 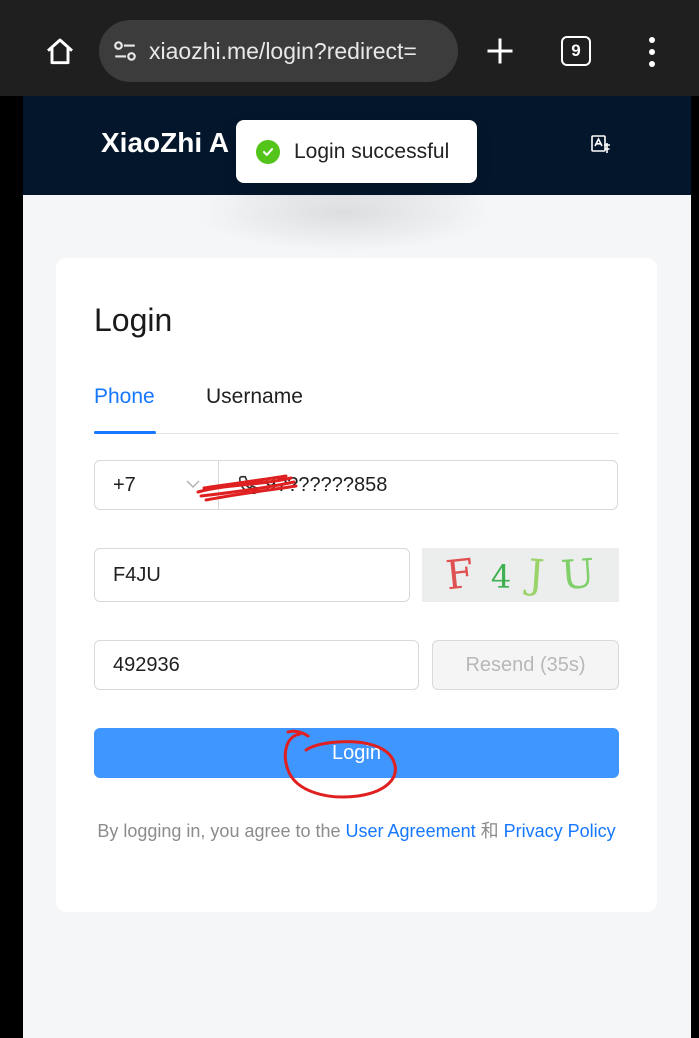 I want to click on address-bar: xiaozhi.me/login?redirect=, so click(x=278, y=51).